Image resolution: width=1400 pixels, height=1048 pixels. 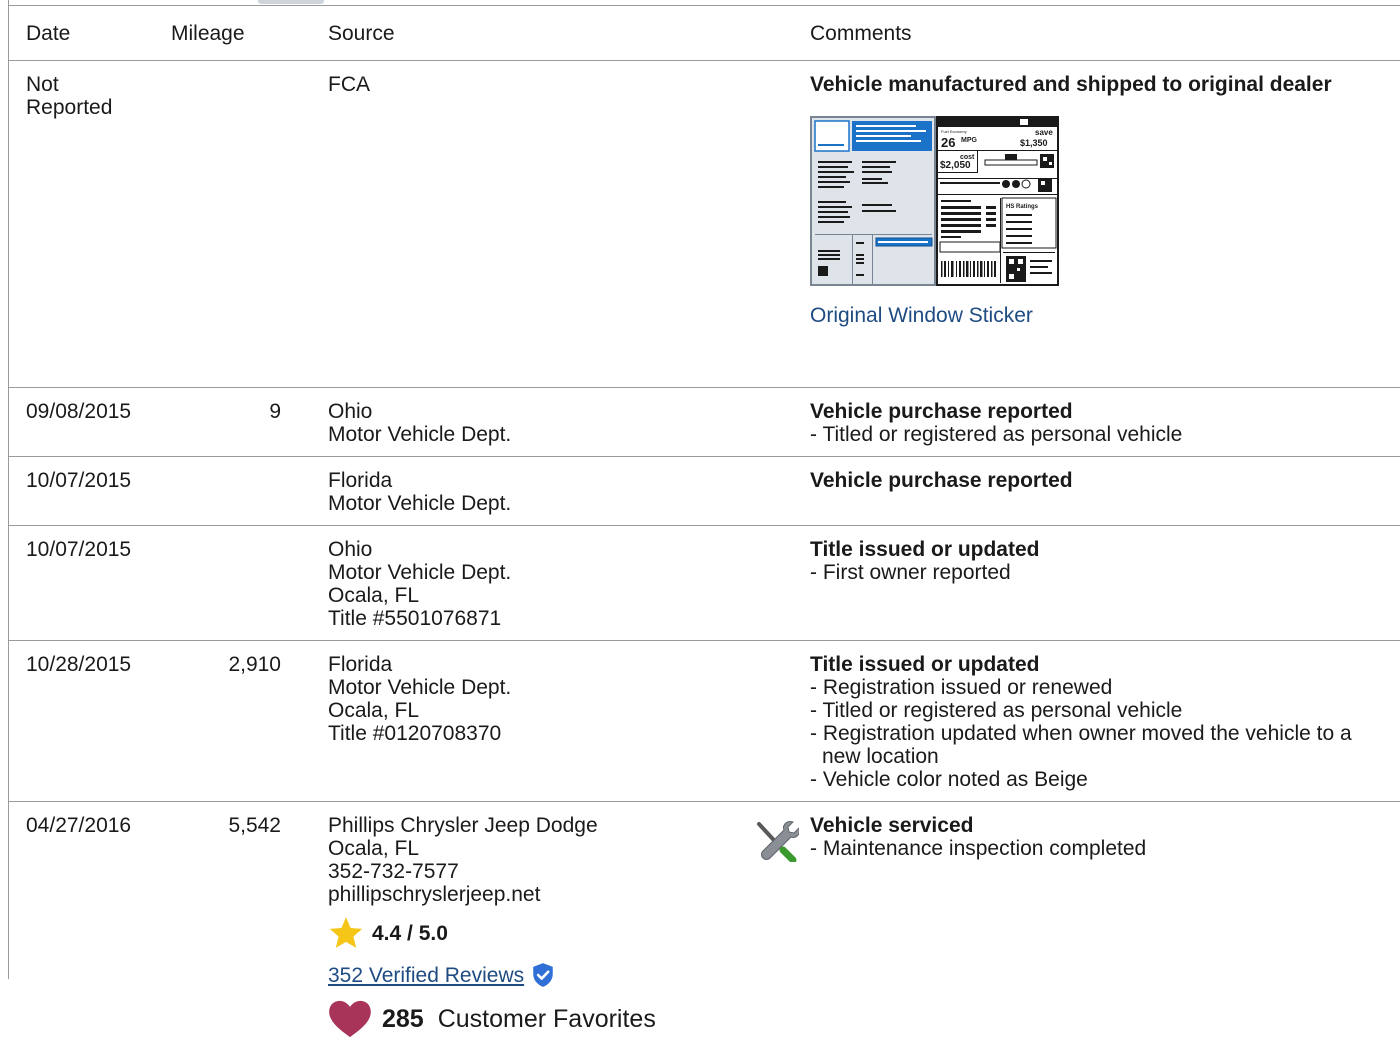 I want to click on row-mileage: 9, so click(x=229, y=422).